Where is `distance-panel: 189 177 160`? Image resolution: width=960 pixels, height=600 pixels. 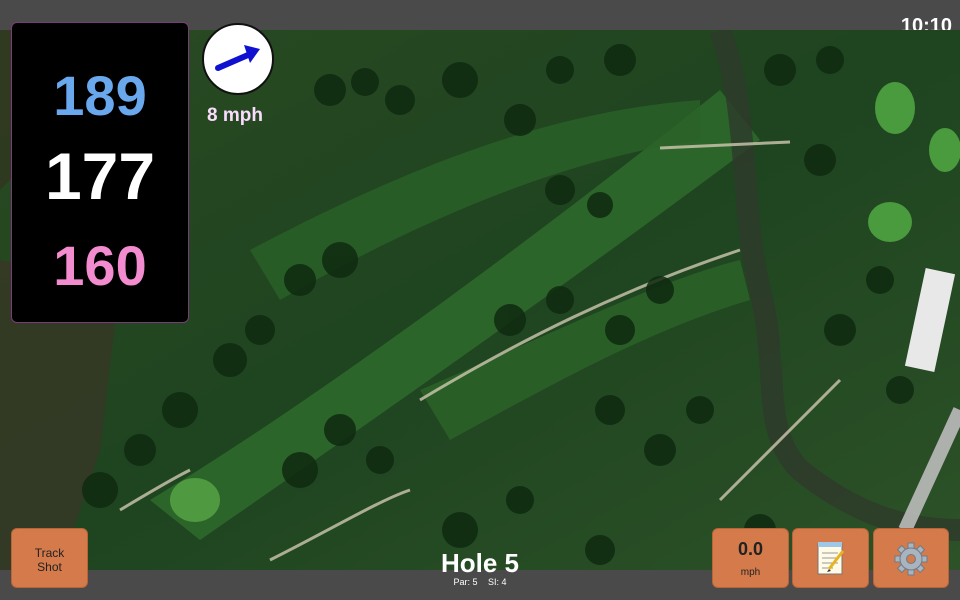 distance-panel: 189 177 160 is located at coordinates (100, 172).